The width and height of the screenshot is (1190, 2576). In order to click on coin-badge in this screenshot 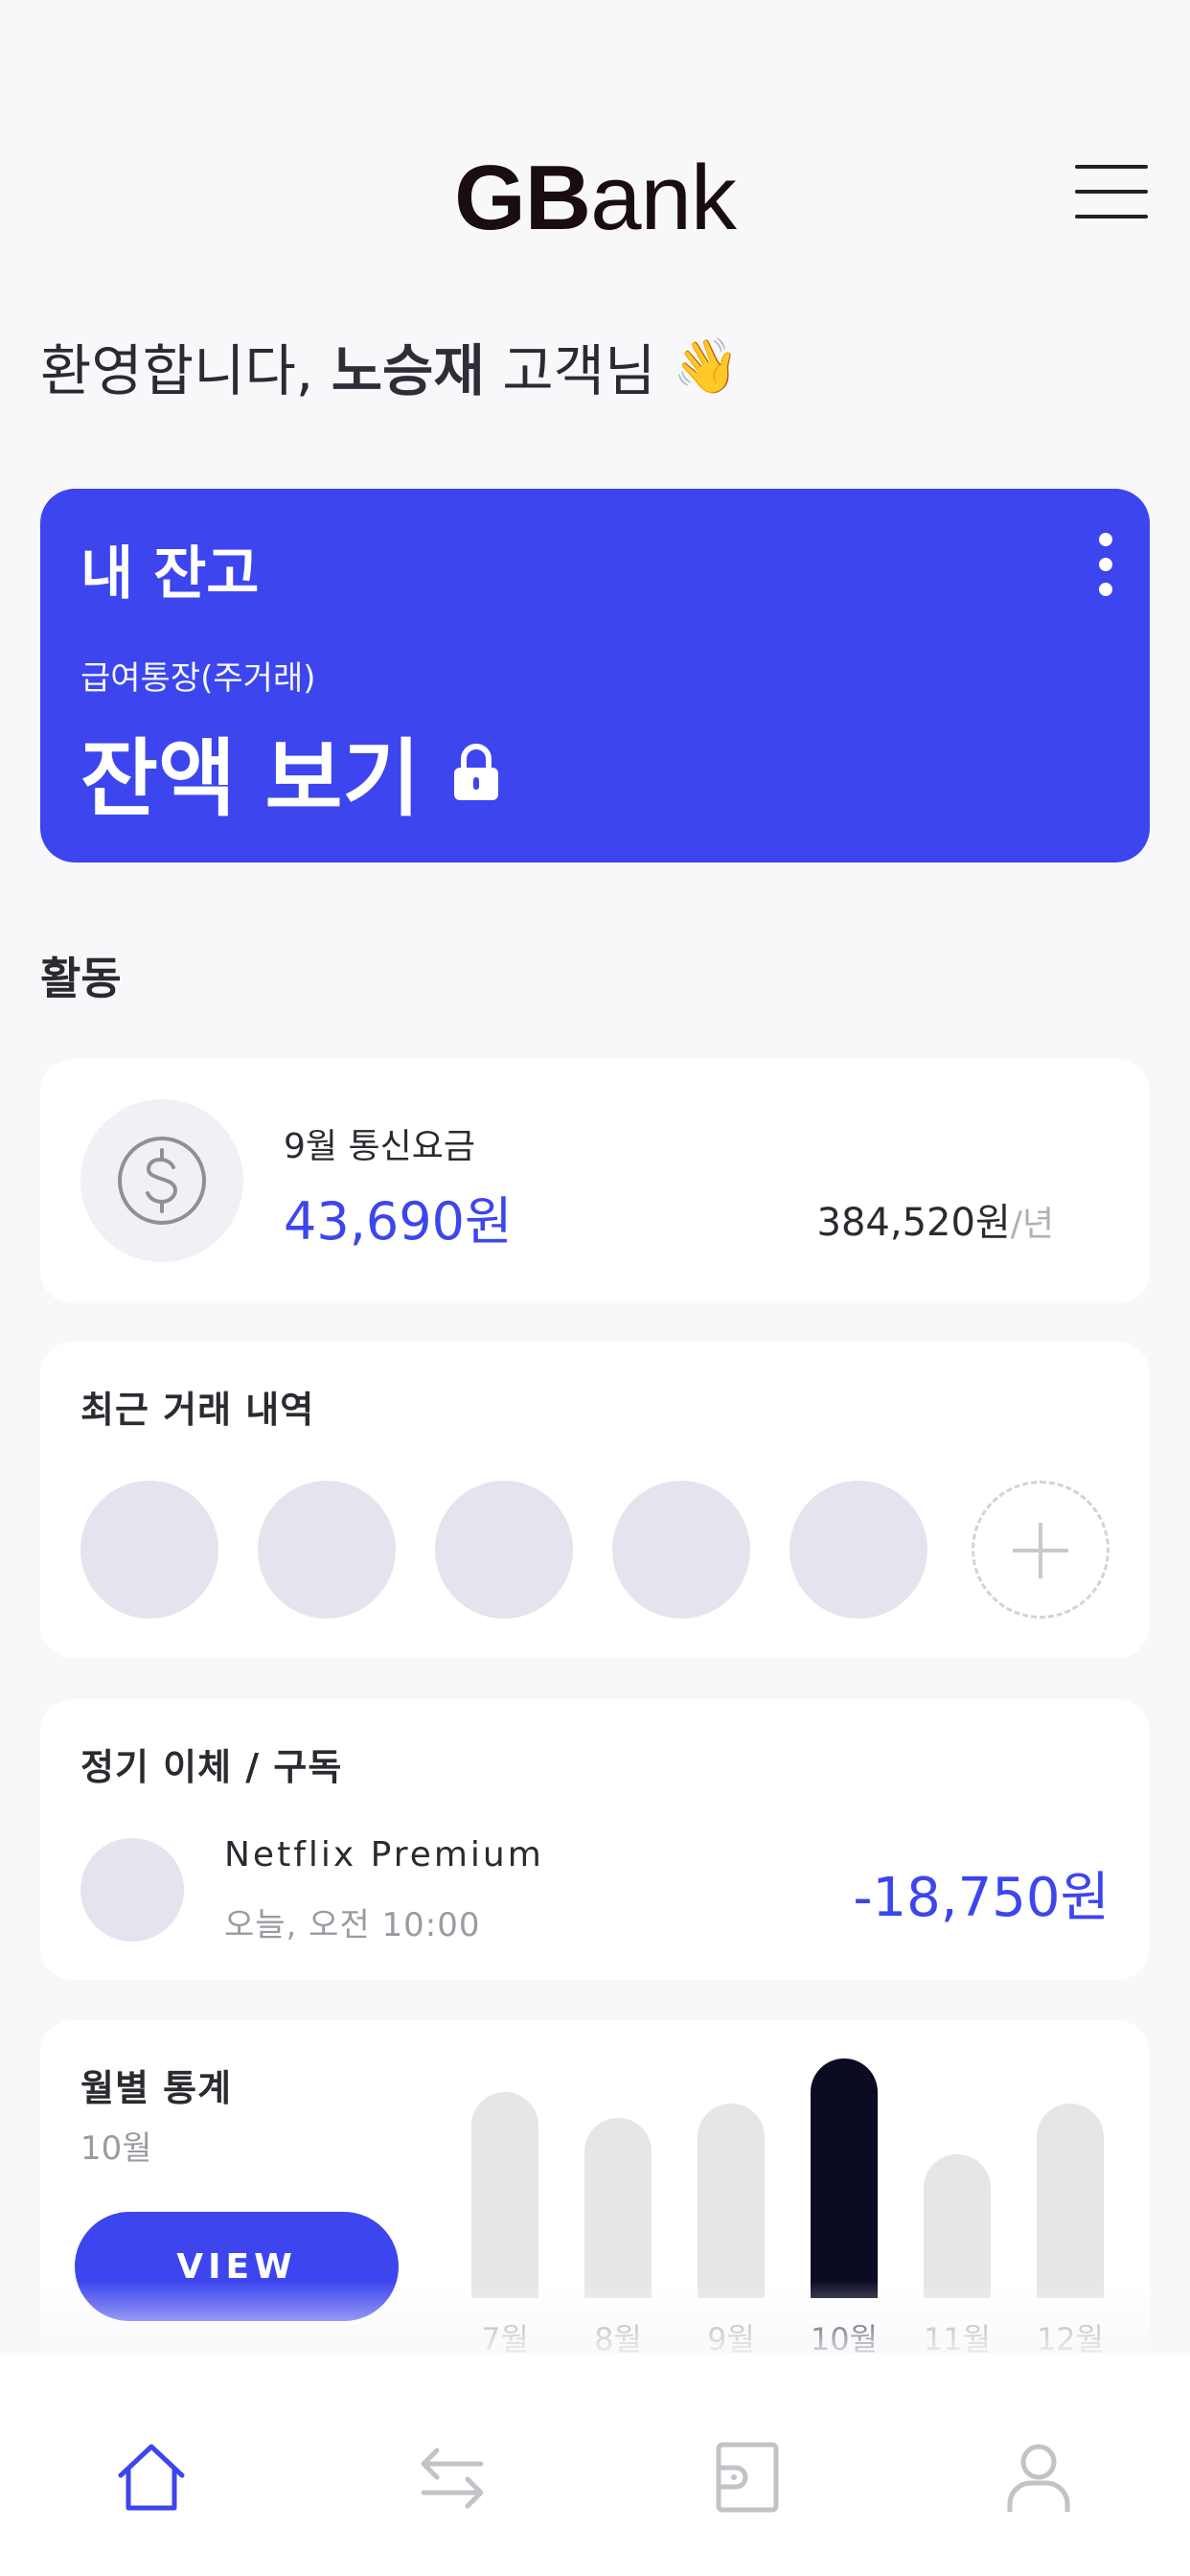, I will do `click(162, 1180)`.